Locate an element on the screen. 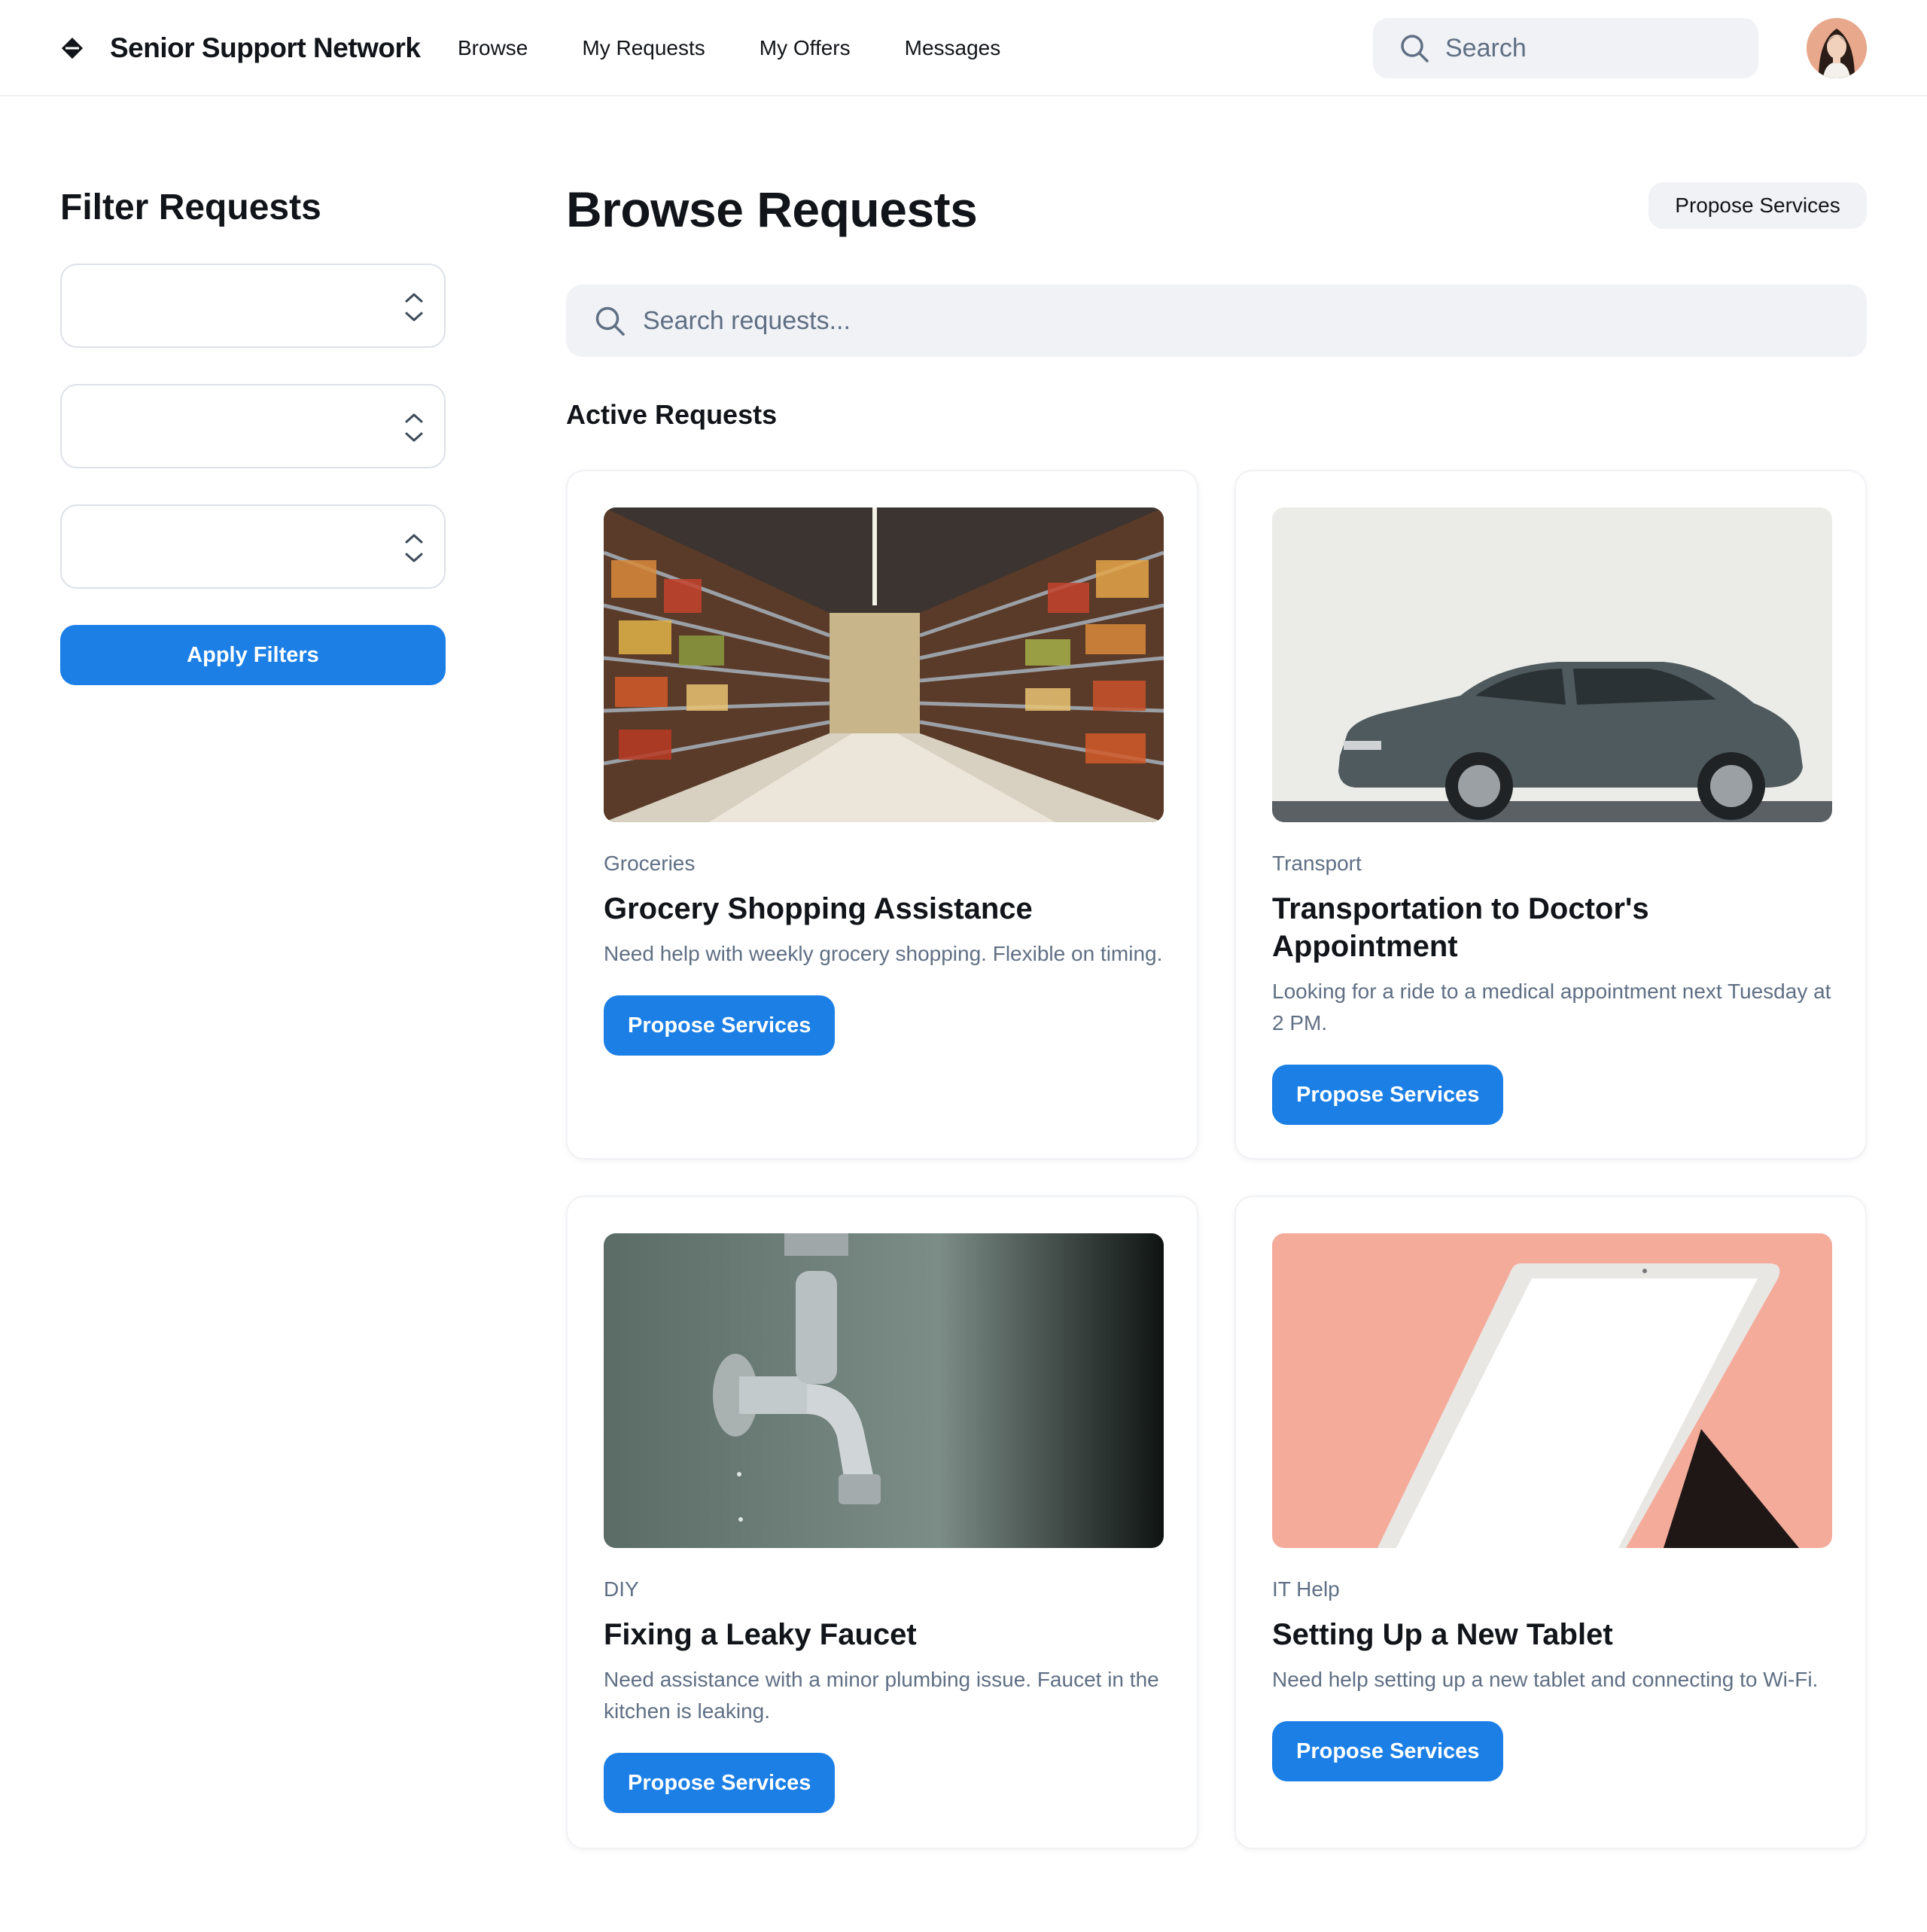 This screenshot has height=1932, width=1927. brand: Senior Support Network is located at coordinates (240, 48).